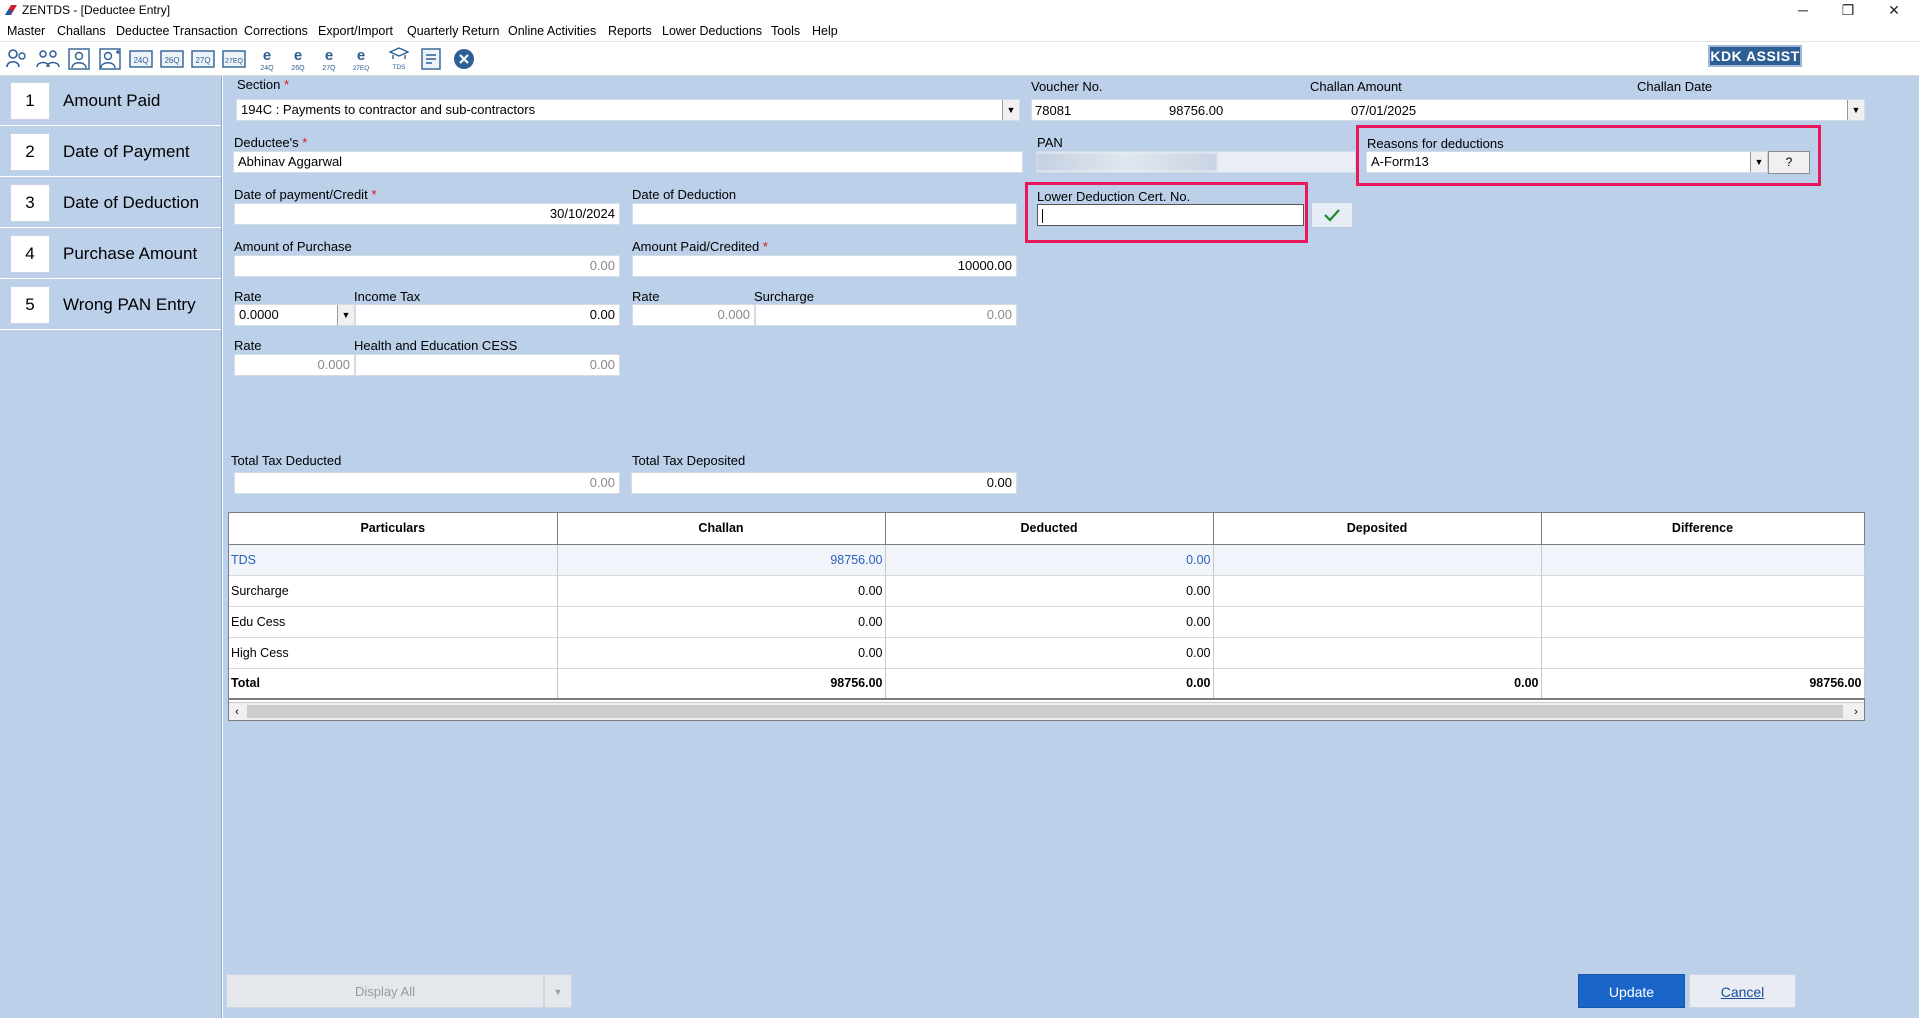  Describe the element at coordinates (1848, 10) in the screenshot. I see `restore-button: ❐` at that location.